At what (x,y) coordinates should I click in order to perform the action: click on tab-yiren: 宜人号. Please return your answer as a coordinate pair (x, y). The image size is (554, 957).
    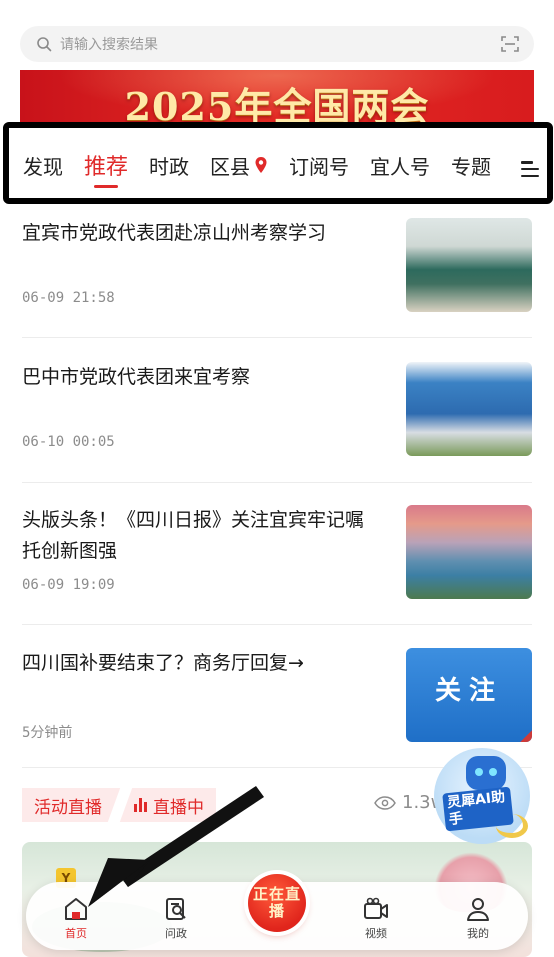
    Looking at the image, I should click on (400, 165).